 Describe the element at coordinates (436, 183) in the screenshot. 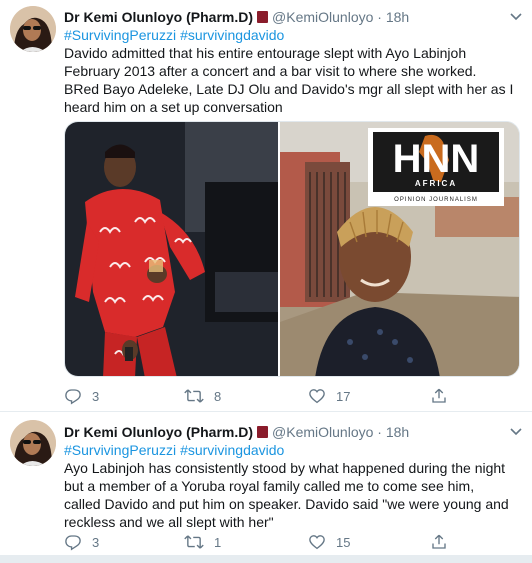

I see `svg-text: AFRICA` at that location.